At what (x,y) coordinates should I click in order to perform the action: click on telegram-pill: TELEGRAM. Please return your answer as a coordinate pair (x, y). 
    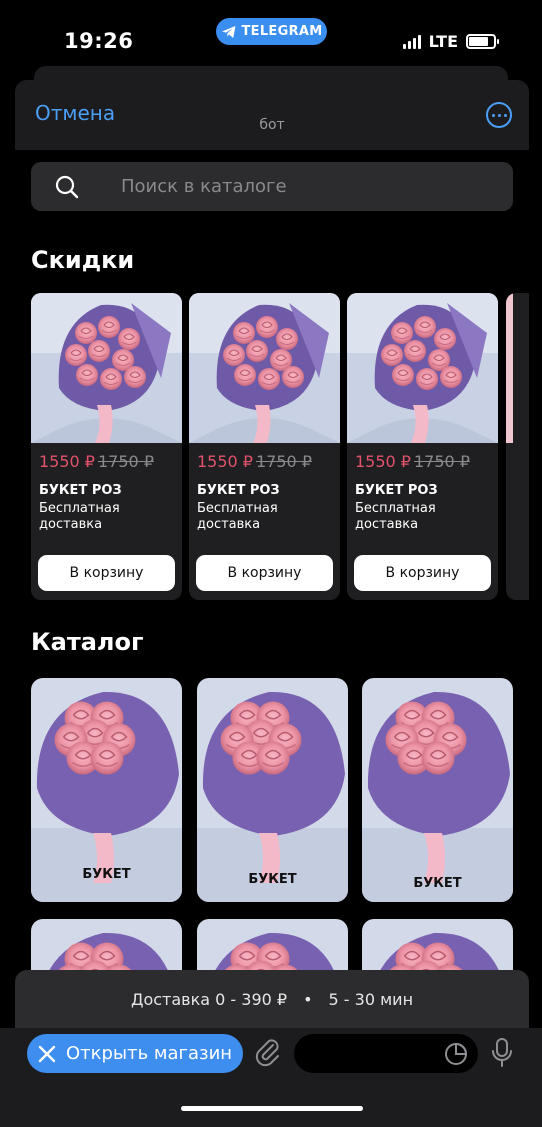
    Looking at the image, I should click on (271, 31).